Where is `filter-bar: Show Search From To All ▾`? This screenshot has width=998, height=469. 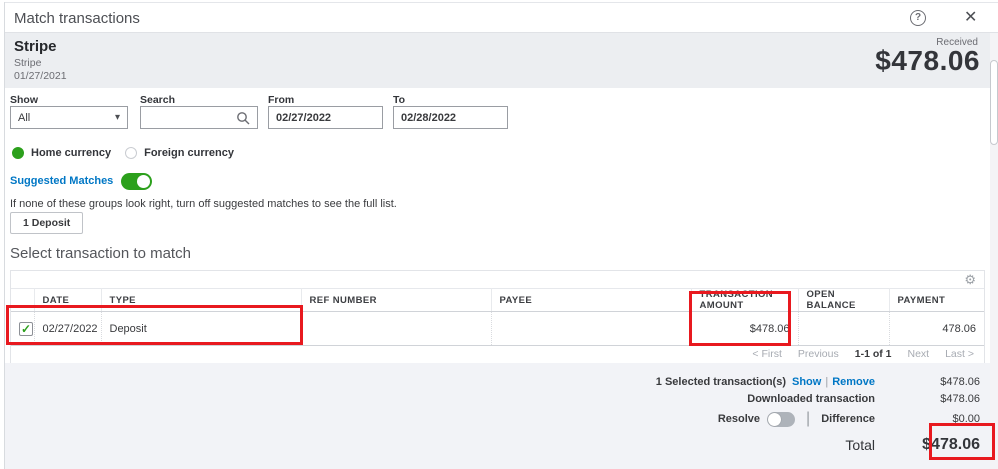 filter-bar: Show Search From To All ▾ is located at coordinates (499, 114).